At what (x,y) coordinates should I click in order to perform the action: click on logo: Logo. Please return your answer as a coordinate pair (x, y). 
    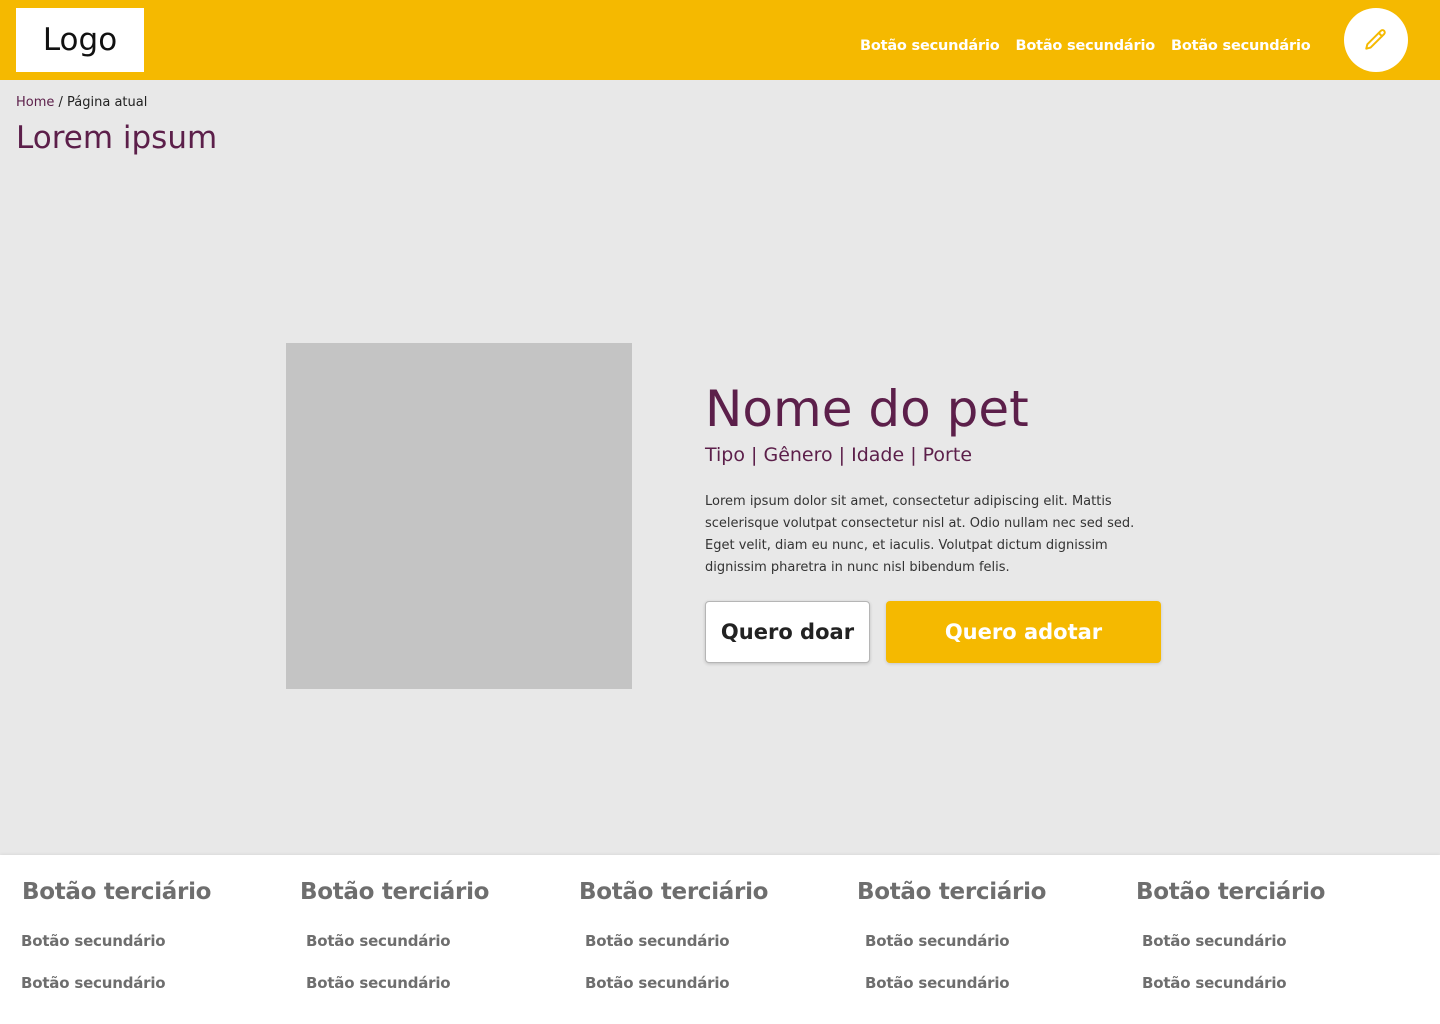
    Looking at the image, I should click on (80, 40).